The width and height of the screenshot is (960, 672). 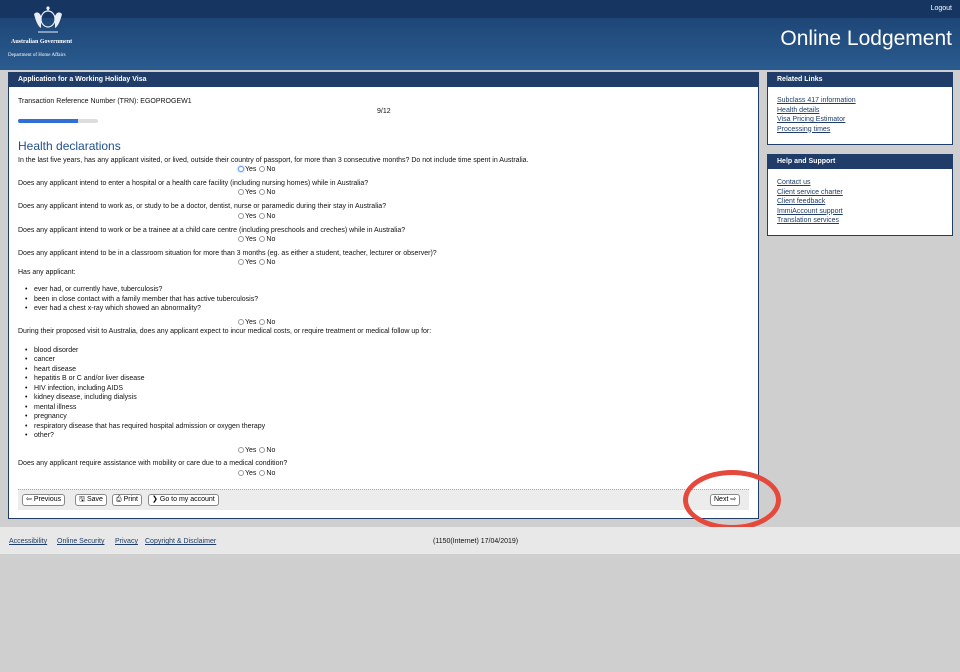 What do you see at coordinates (48, 121) in the screenshot?
I see `progress-fill` at bounding box center [48, 121].